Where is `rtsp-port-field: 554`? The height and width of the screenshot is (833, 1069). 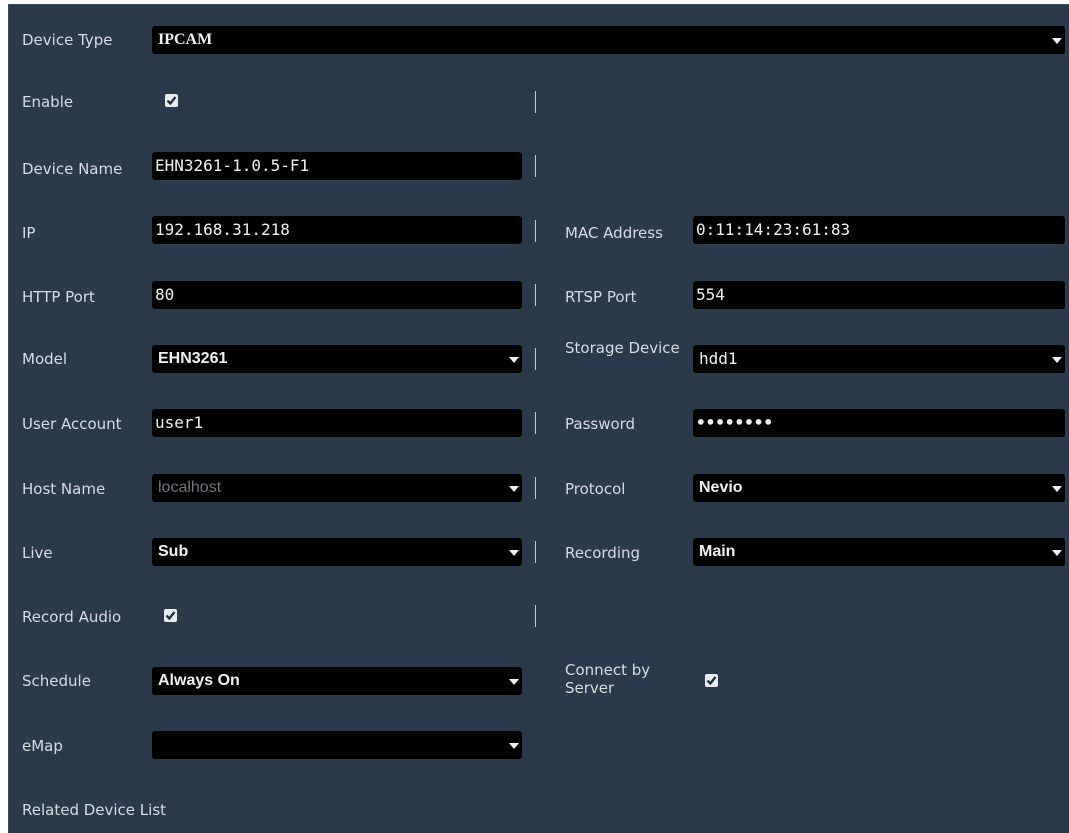
rtsp-port-field: 554 is located at coordinates (879, 295).